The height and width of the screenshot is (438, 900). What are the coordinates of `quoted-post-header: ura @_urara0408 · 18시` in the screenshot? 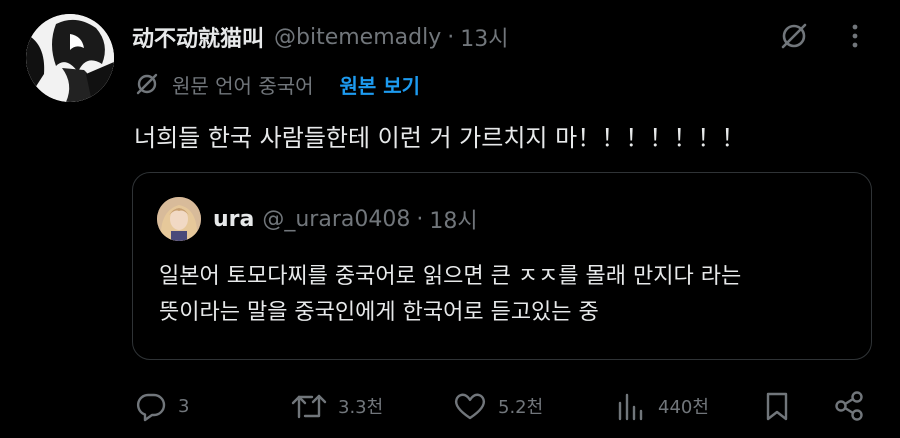 It's located at (345, 219).